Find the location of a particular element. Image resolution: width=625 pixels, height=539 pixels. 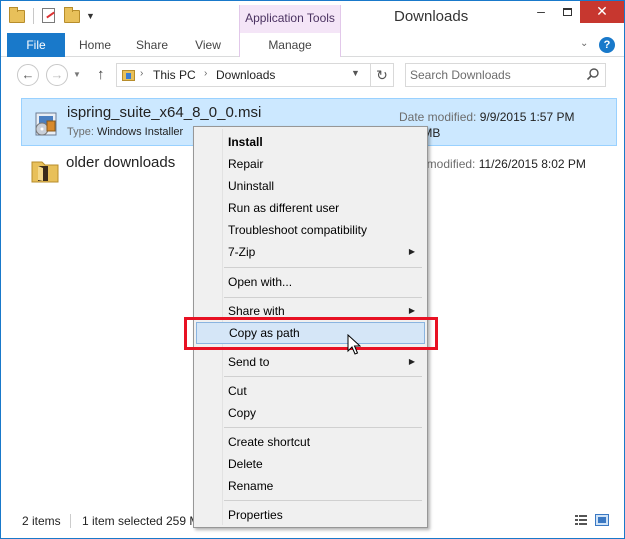

ribbon-tabs: File Home Share View Manage ⌄ ? is located at coordinates (312, 45).